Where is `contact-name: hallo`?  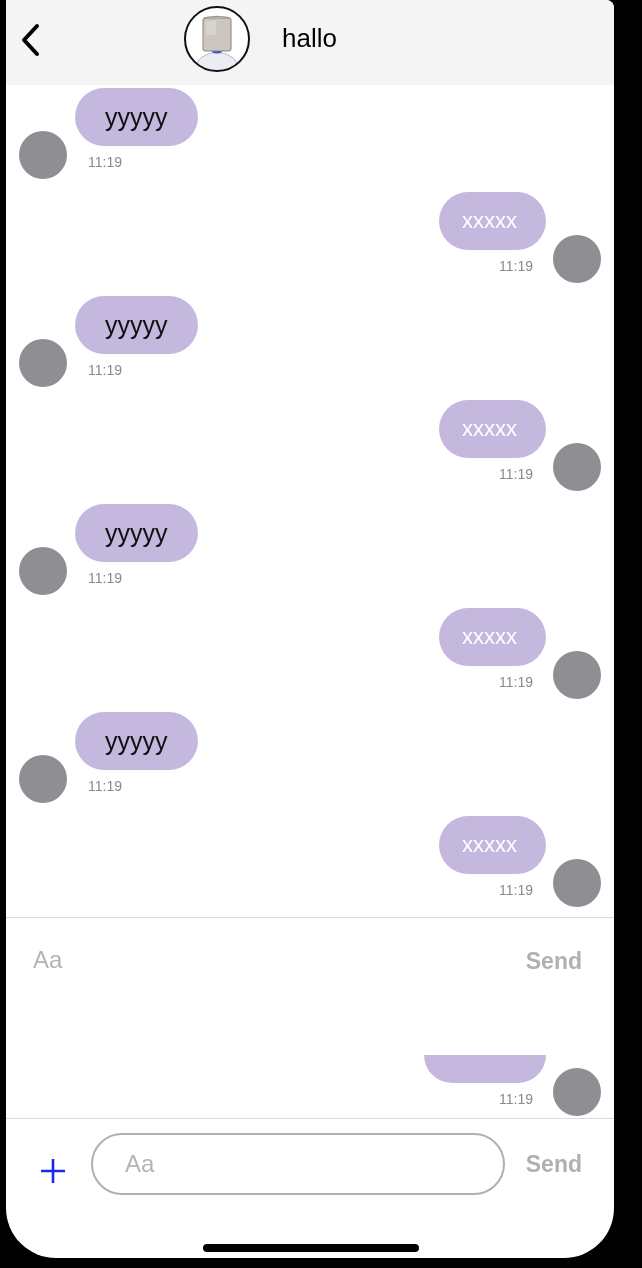
contact-name: hallo is located at coordinates (309, 38).